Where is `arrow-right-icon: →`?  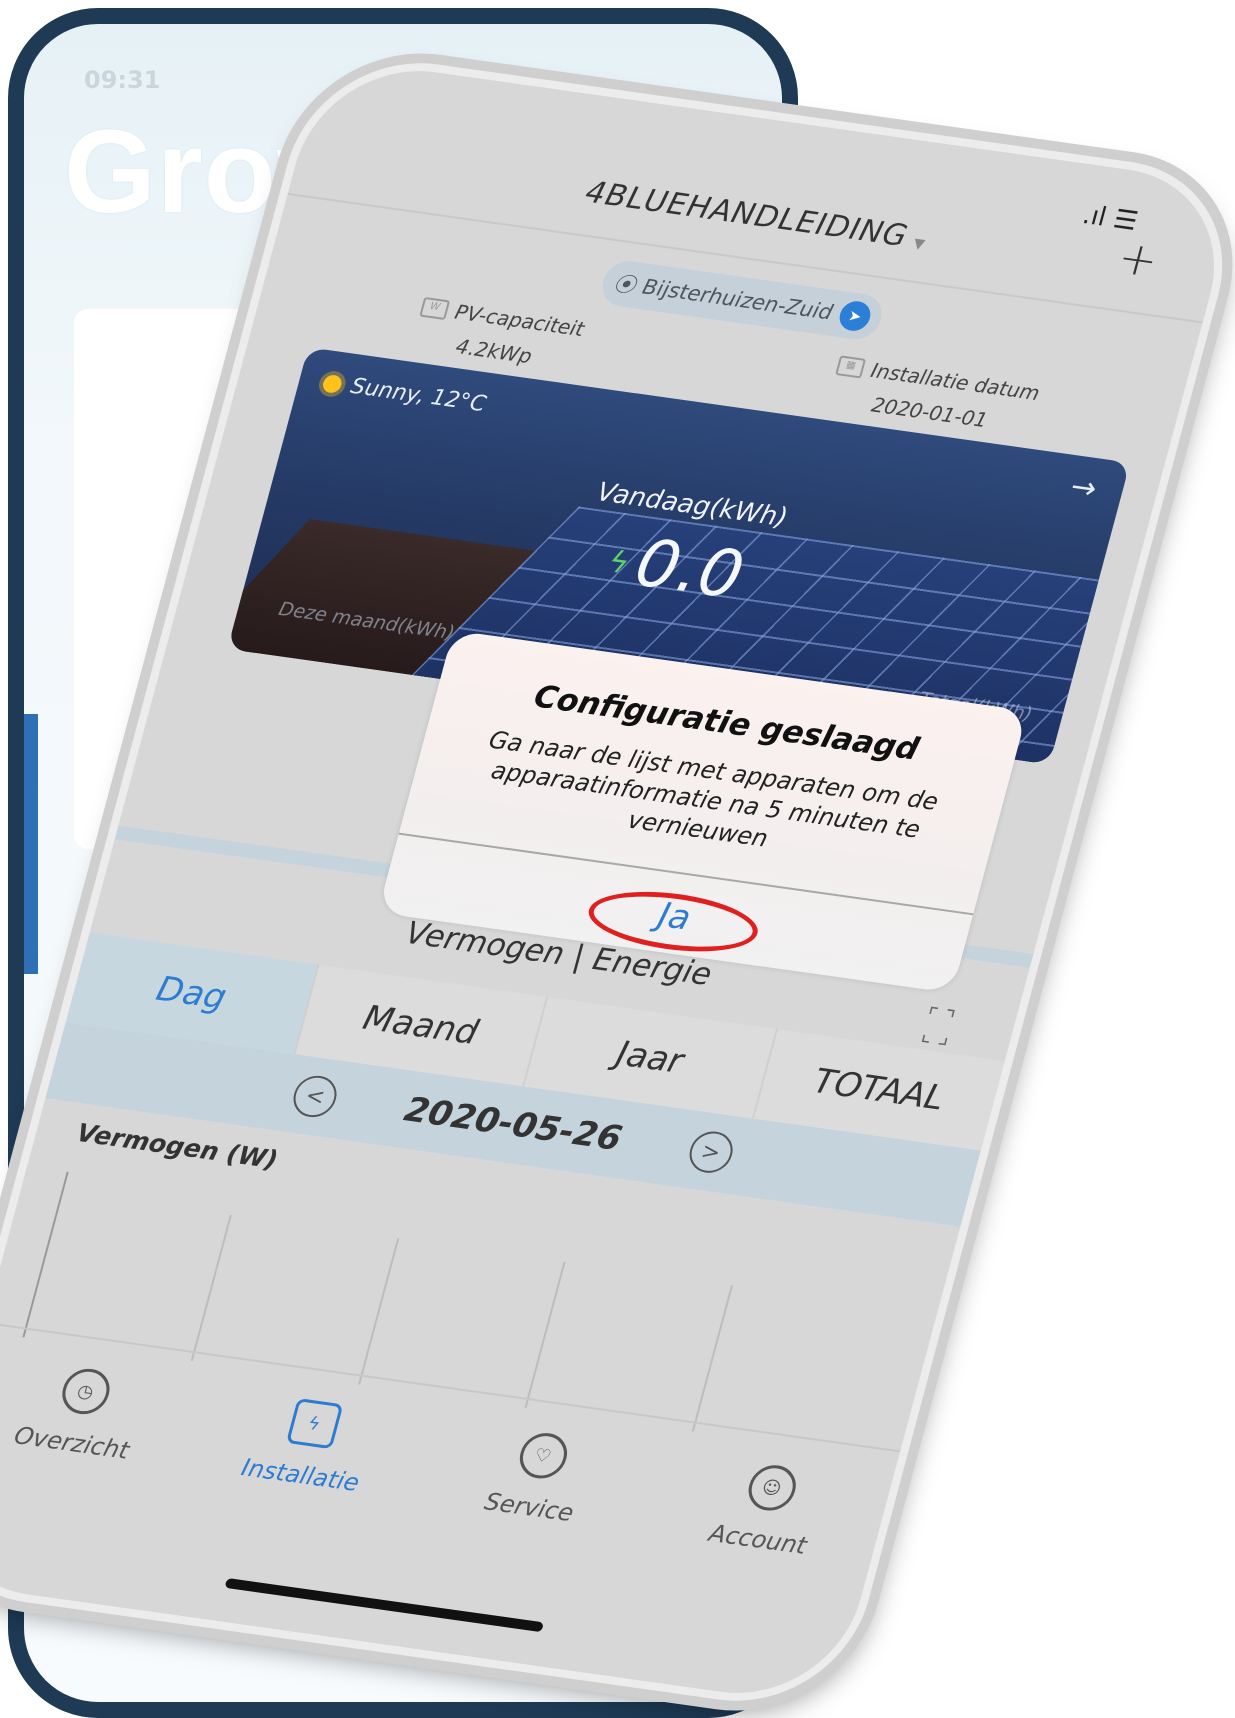
arrow-right-icon: → is located at coordinates (1084, 488).